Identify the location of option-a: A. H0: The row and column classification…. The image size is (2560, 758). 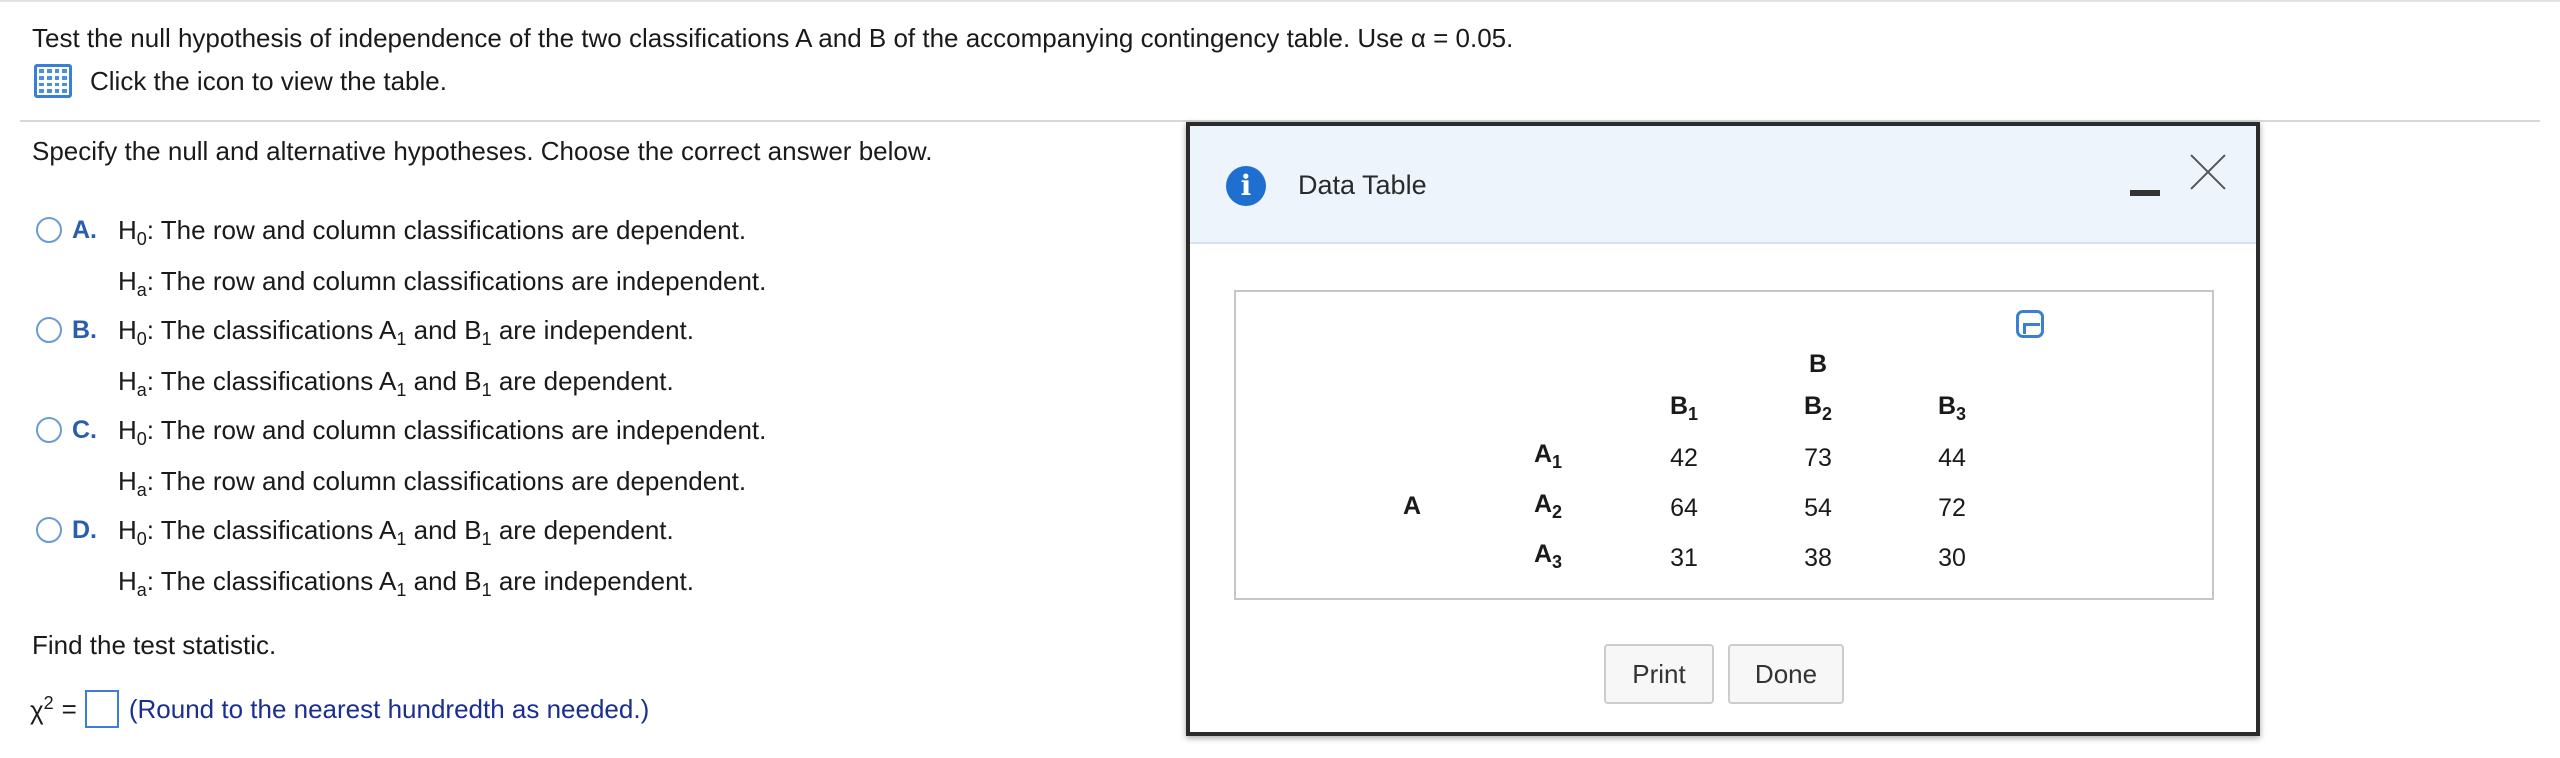
(401, 262).